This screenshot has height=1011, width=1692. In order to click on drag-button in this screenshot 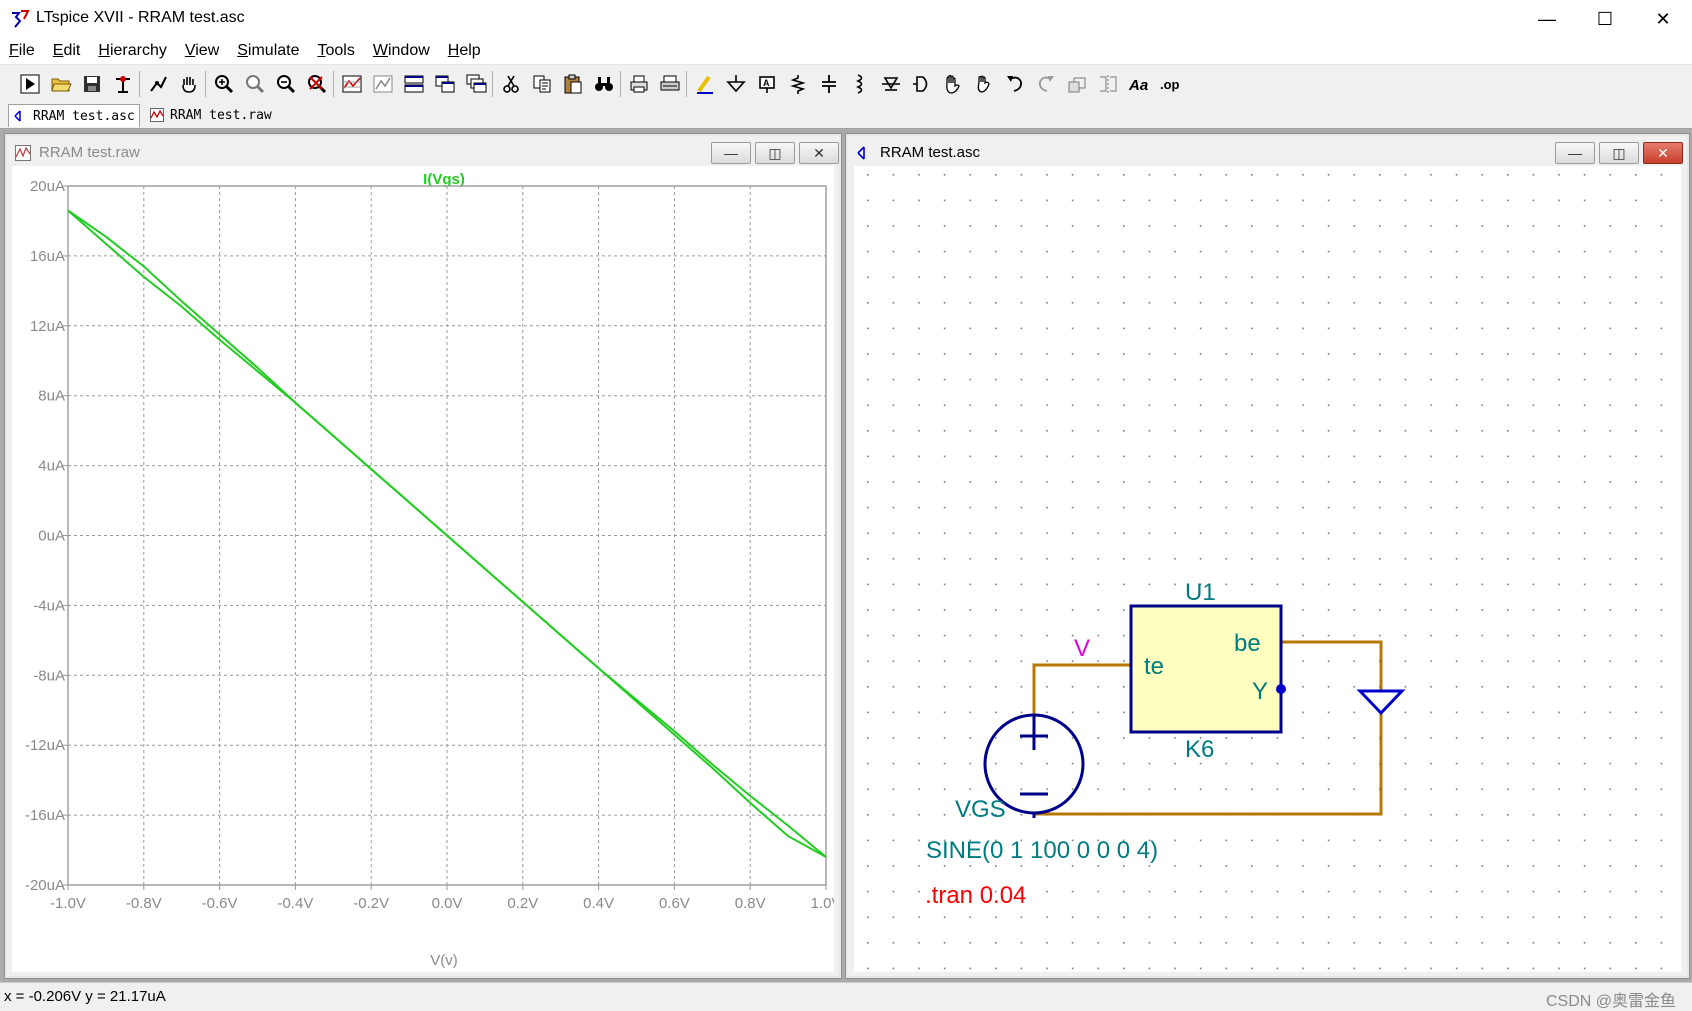, I will do `click(984, 84)`.